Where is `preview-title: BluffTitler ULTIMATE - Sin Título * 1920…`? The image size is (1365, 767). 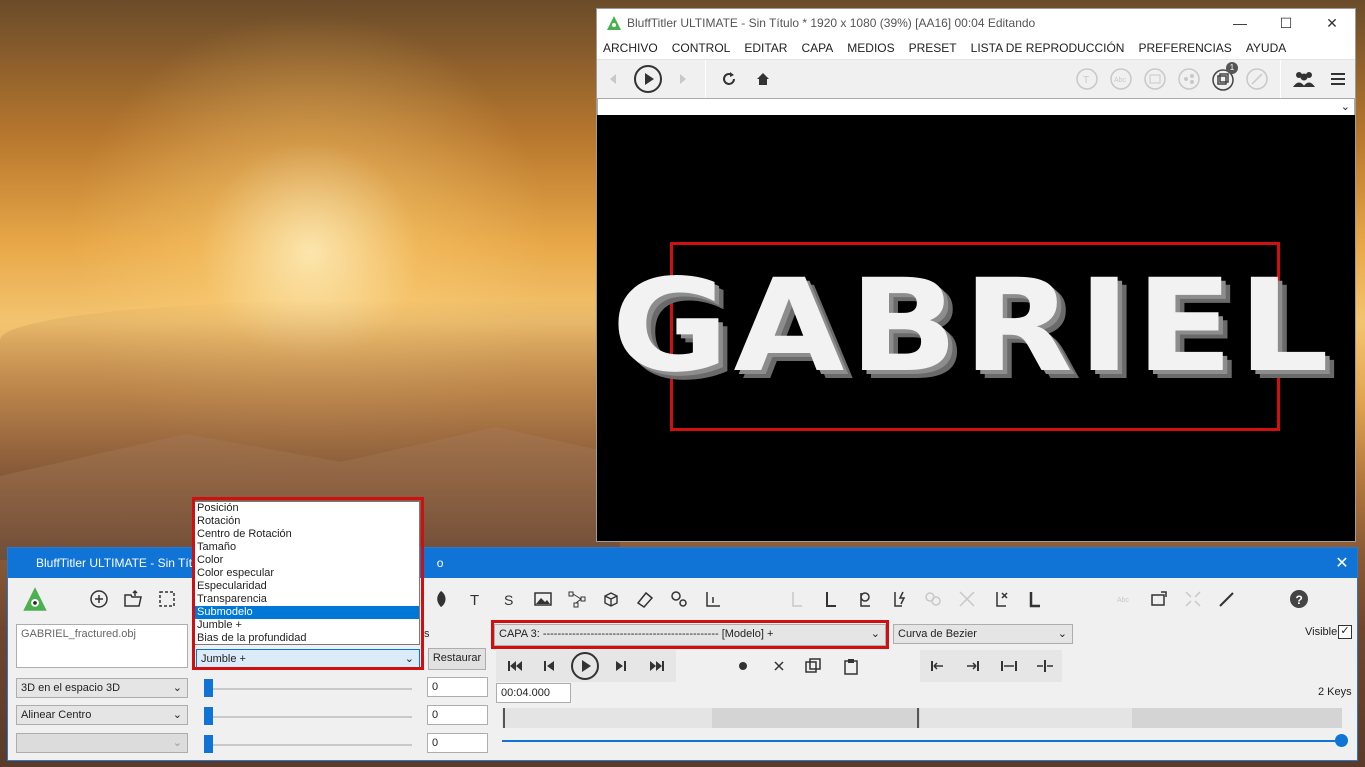 preview-title: BluffTitler ULTIMATE - Sin Título * 1920… is located at coordinates (831, 23).